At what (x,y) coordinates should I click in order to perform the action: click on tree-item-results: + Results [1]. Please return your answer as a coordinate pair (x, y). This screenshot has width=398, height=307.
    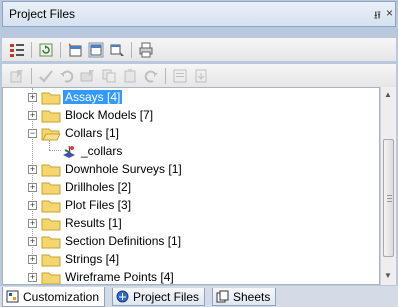
    Looking at the image, I should click on (183, 224).